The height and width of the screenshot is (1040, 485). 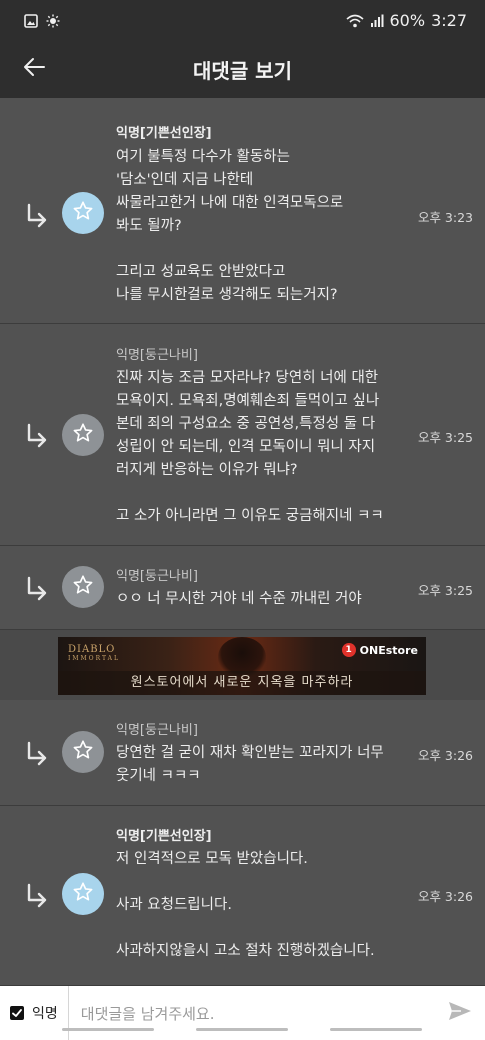 What do you see at coordinates (68, 1013) in the screenshot?
I see `divider` at bounding box center [68, 1013].